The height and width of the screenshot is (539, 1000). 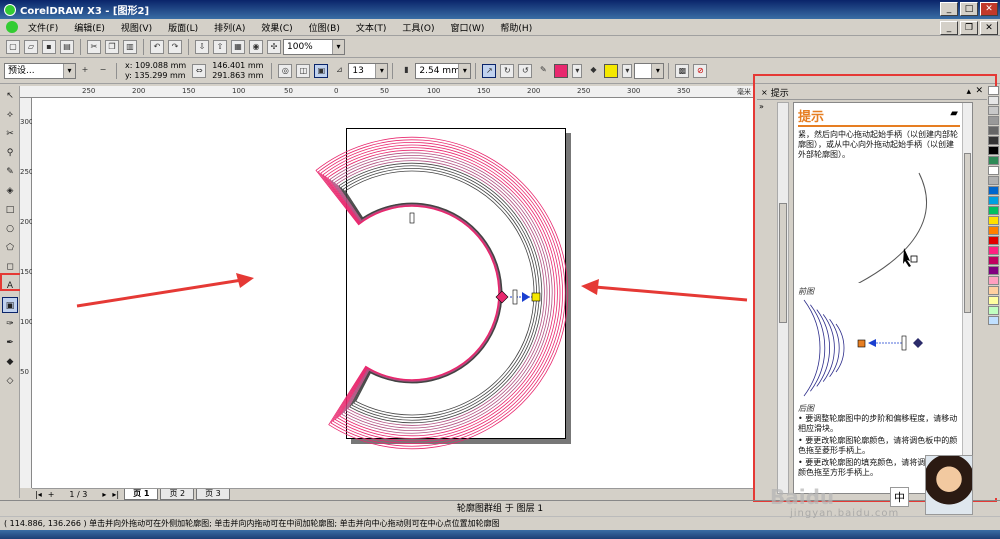 What do you see at coordinates (314, 46) in the screenshot?
I see `zoom-combo: 100%` at bounding box center [314, 46].